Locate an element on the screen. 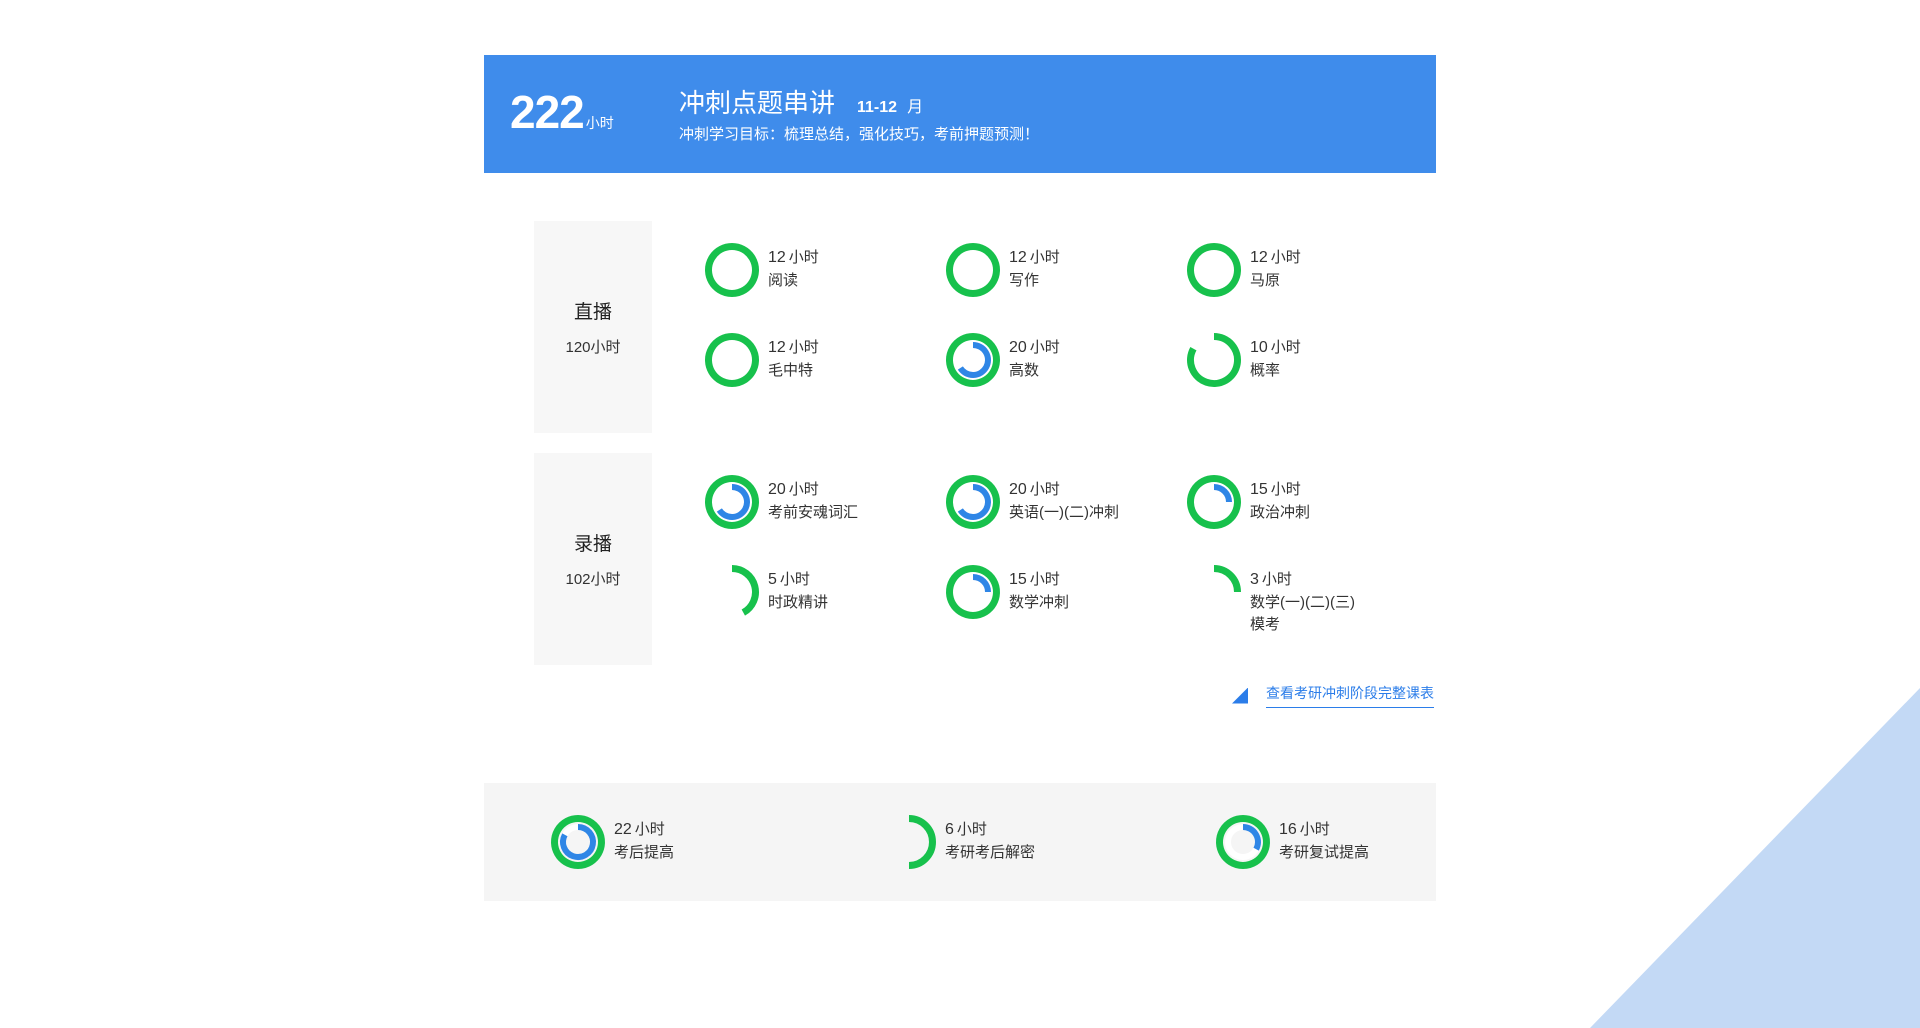 This screenshot has height=1028, width=1920. course-hours: 15 小时 is located at coordinates (1039, 580).